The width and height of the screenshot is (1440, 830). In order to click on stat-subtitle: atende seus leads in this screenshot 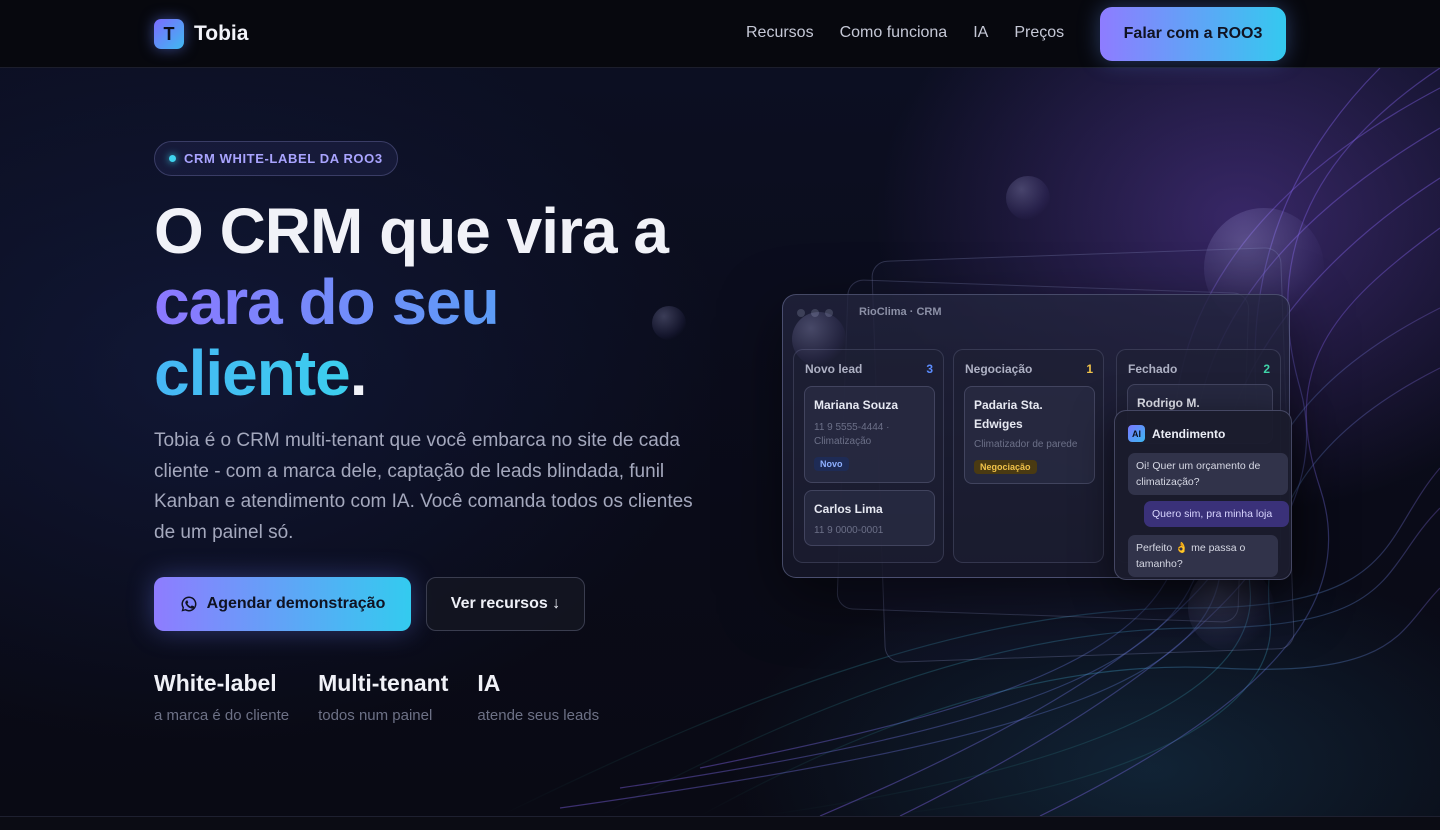, I will do `click(538, 715)`.